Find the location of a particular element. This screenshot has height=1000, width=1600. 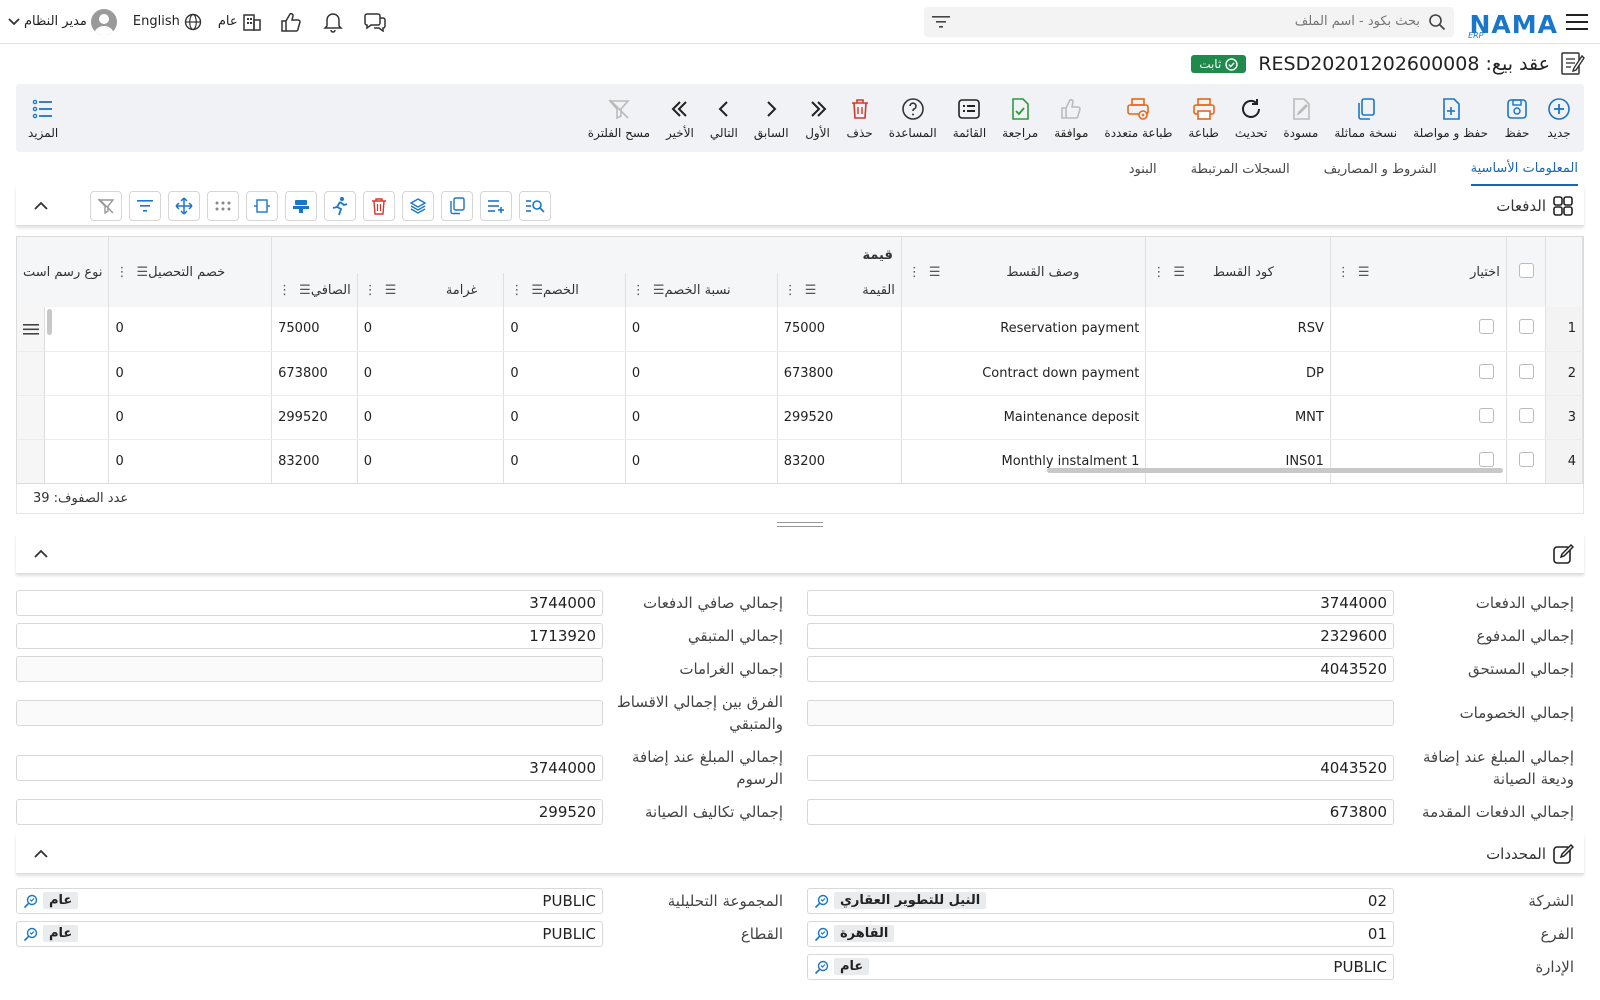

clear-filter-button: مسح الفلترة is located at coordinates (619, 118).